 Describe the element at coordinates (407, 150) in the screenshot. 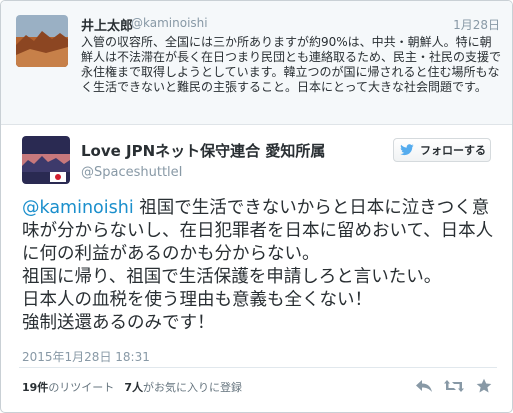

I see `bird-icon` at that location.